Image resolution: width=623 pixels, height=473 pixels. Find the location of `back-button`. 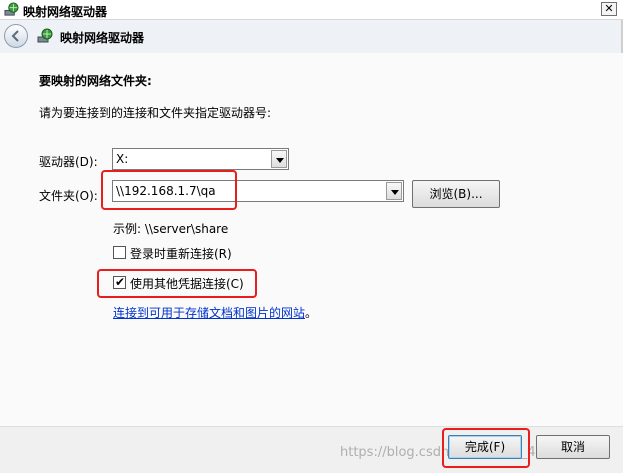

back-button is located at coordinates (16, 36).